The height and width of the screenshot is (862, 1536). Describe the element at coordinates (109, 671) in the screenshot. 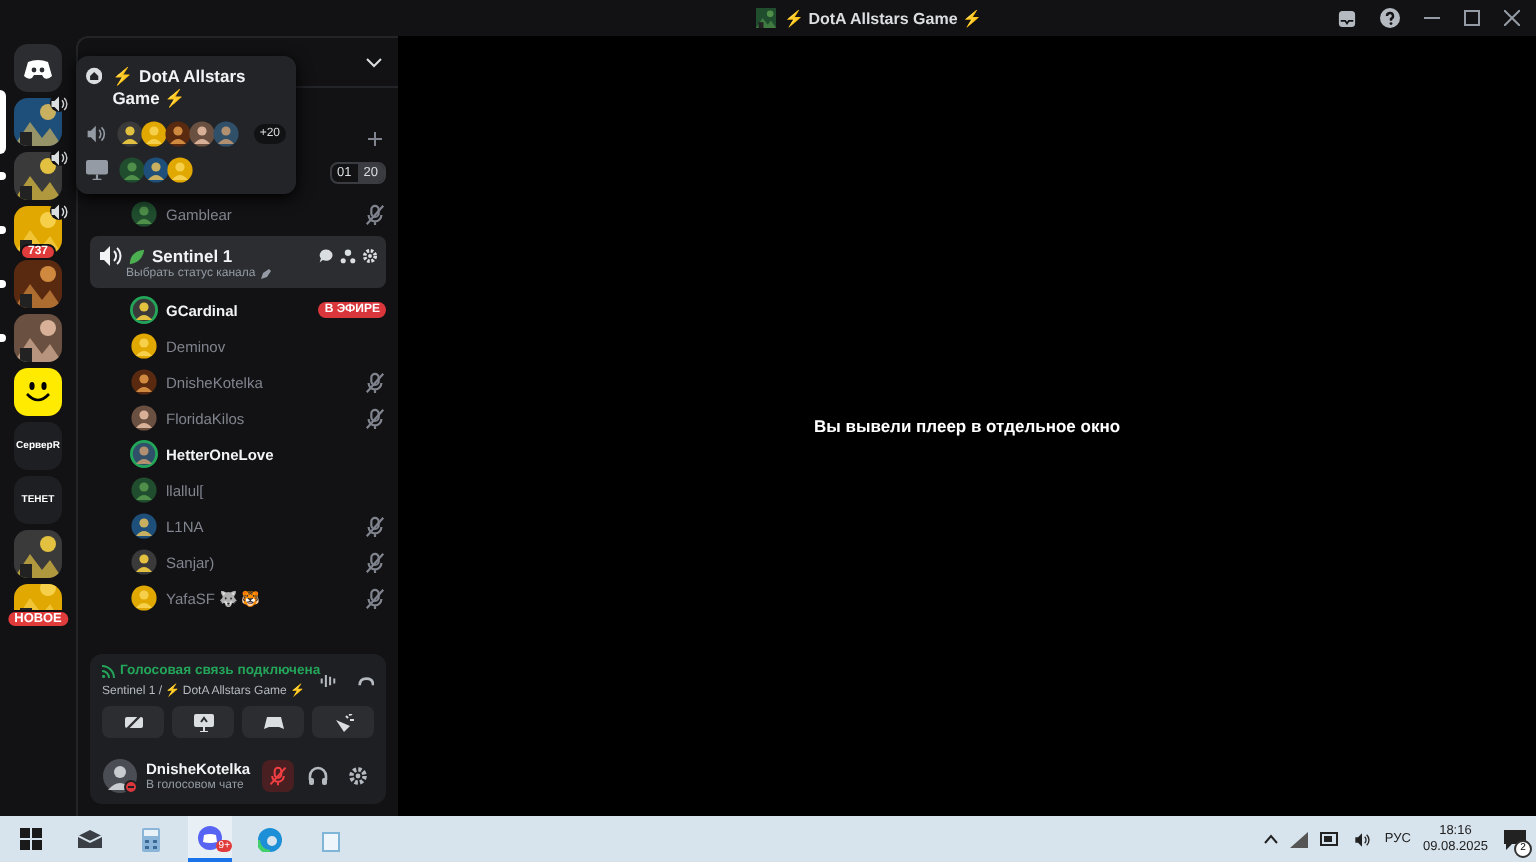

I see `signal-icon` at that location.